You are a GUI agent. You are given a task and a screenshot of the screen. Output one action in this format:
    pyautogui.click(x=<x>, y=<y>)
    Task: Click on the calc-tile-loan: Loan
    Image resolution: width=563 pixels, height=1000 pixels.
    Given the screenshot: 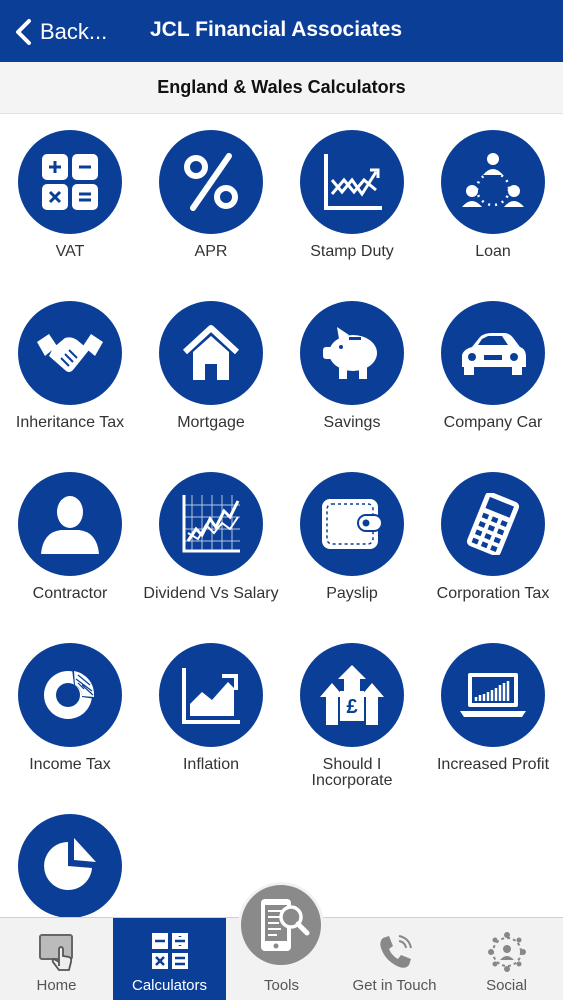 What is the action you would take?
    pyautogui.click(x=493, y=204)
    